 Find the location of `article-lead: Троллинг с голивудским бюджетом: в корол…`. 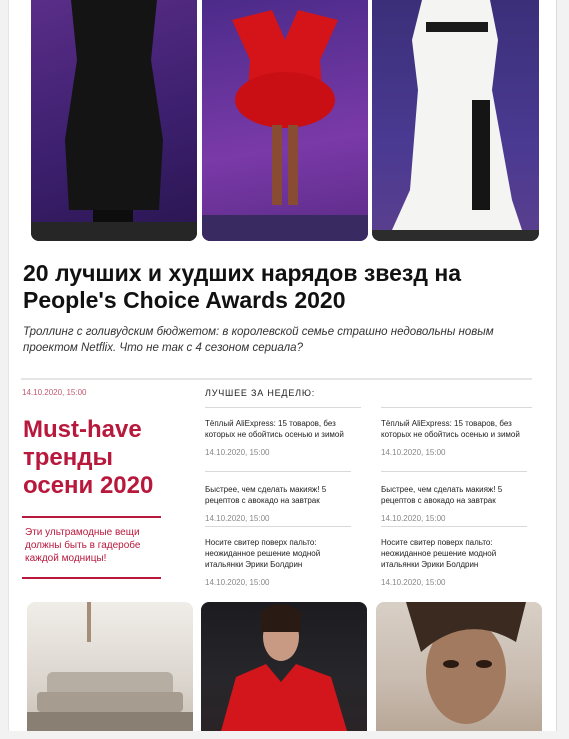

article-lead: Троллинг с голивудским бюджетом: в корол… is located at coordinates (258, 340).